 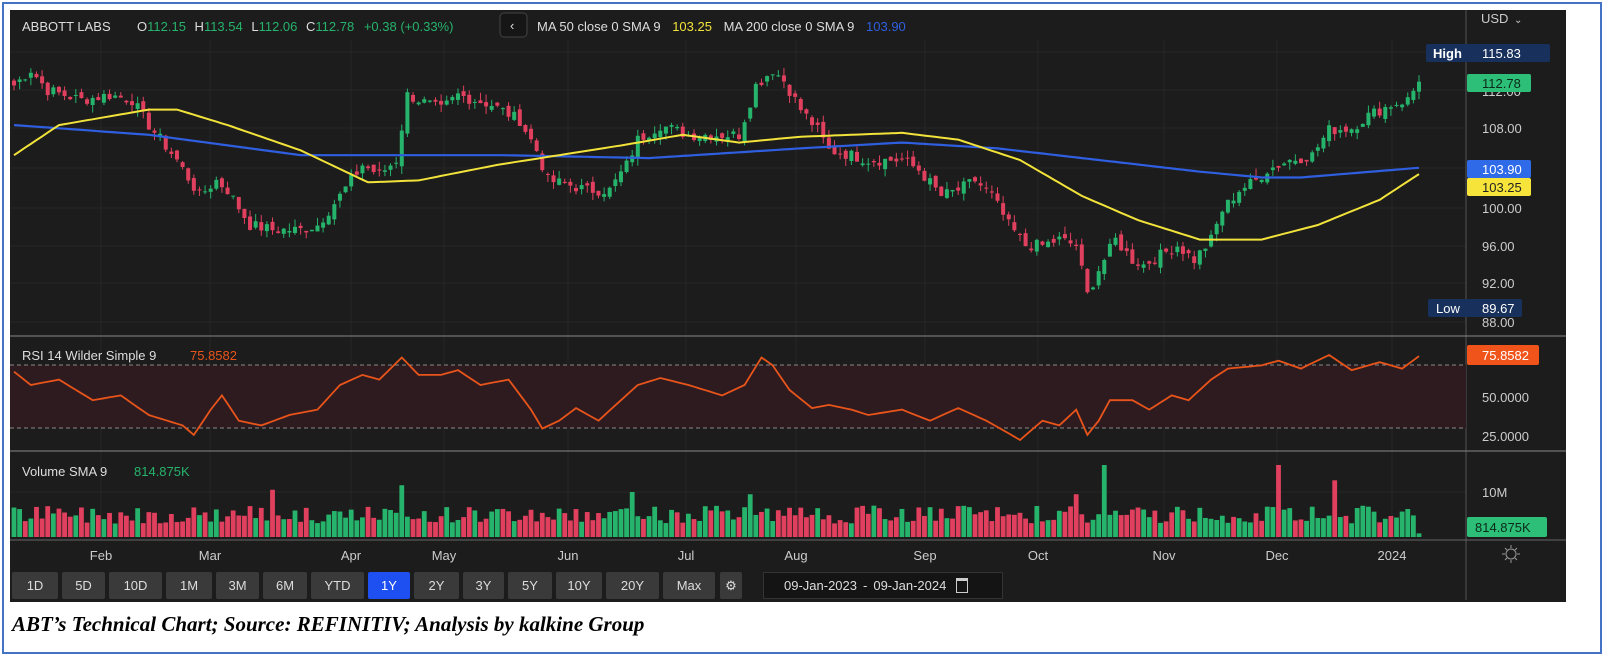 I want to click on period-10d: 10D, so click(x=135, y=585).